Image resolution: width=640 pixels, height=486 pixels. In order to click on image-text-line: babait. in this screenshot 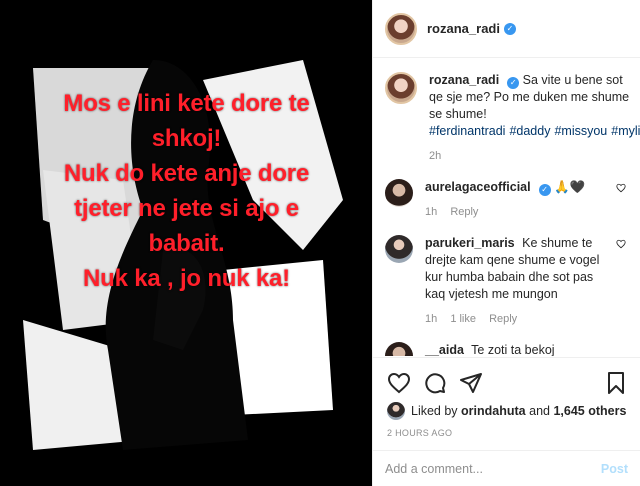, I will do `click(186, 243)`.